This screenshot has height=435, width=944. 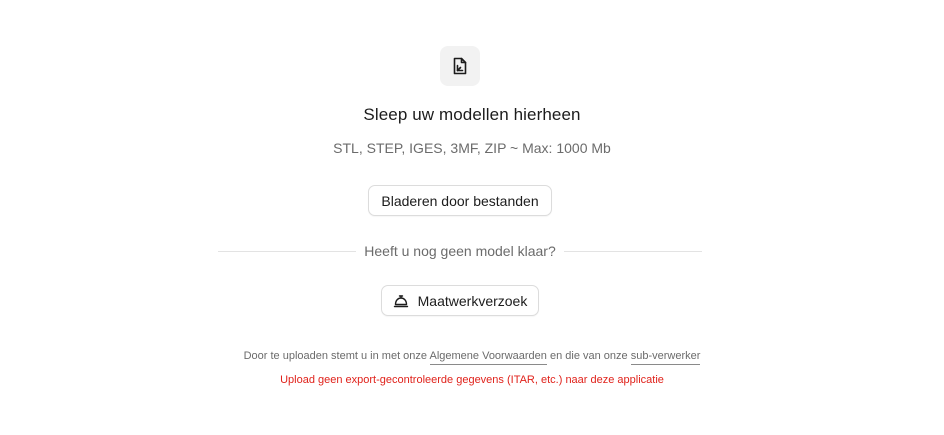 I want to click on divider: Heeft u nog geen model klaar?, so click(x=460, y=251).